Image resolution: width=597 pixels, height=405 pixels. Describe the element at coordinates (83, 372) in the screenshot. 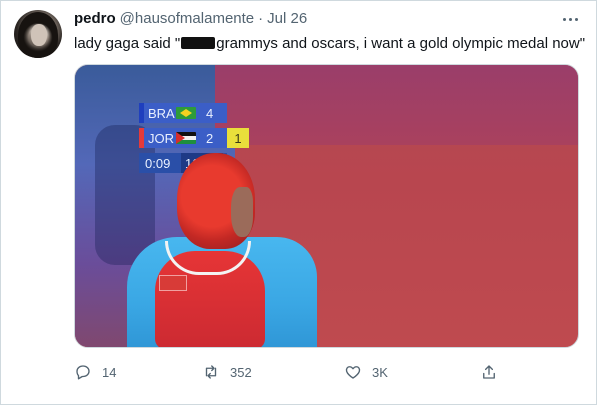

I see `reply-icon` at that location.